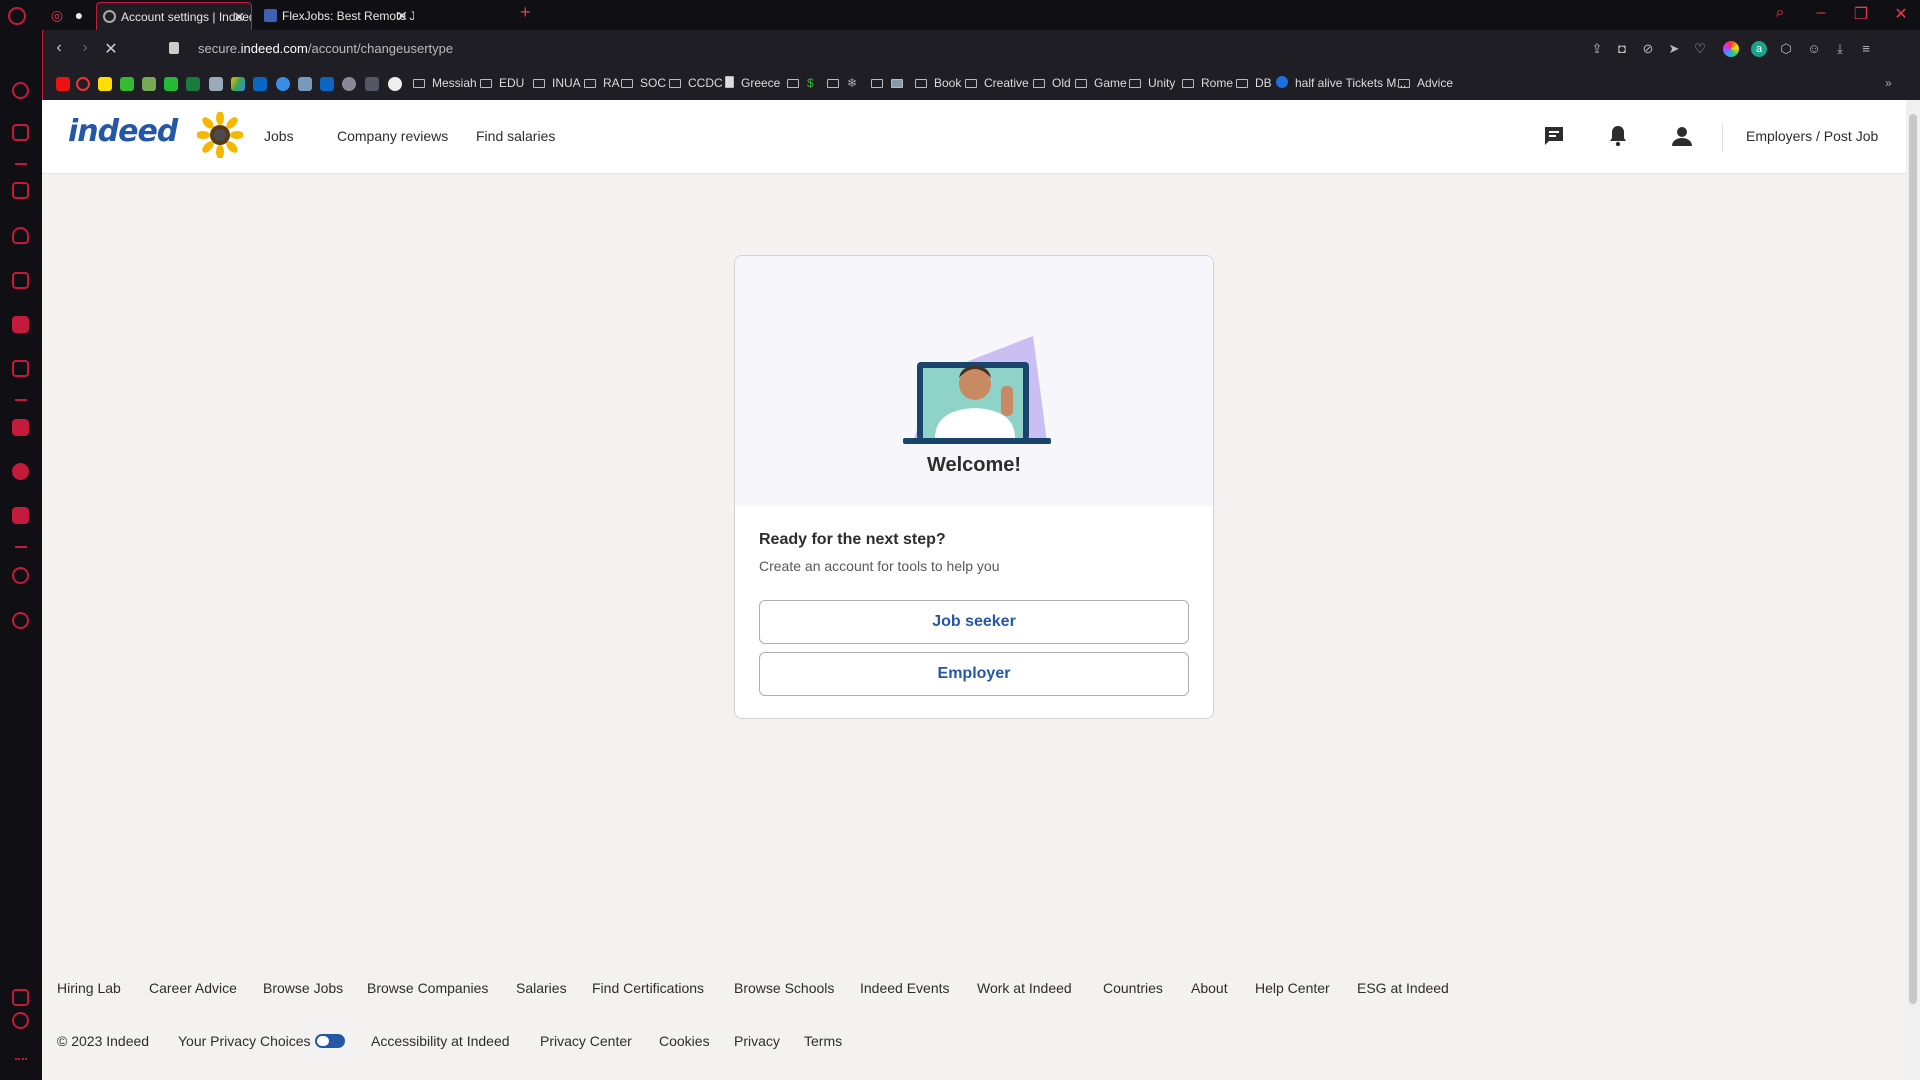 The image size is (1920, 1080). I want to click on page-scrollbar, so click(1913, 590).